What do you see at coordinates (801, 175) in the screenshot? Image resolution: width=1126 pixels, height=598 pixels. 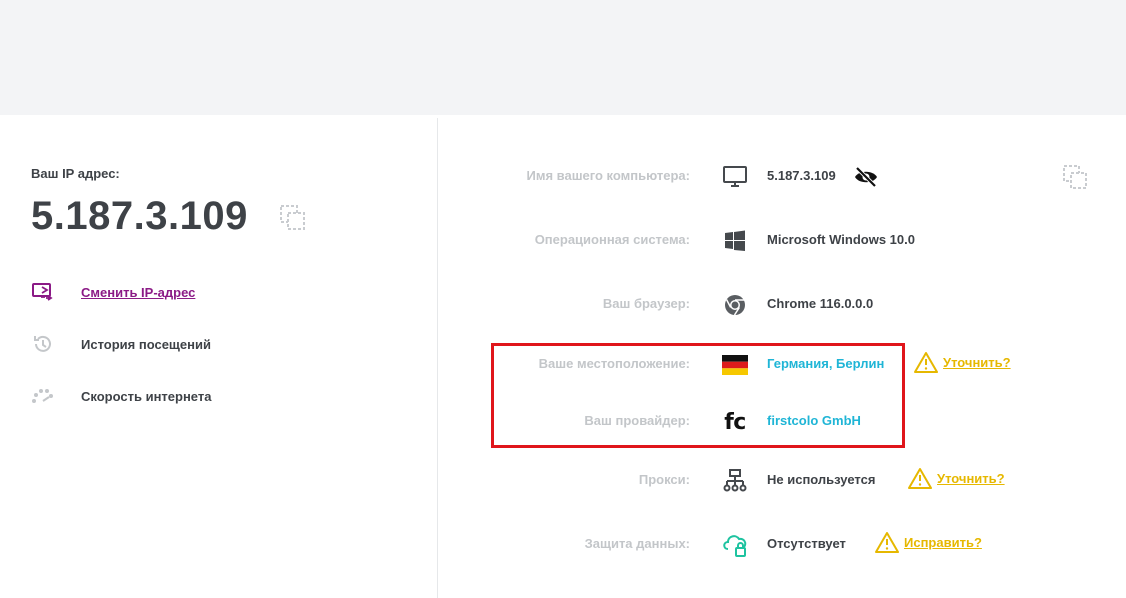 I see `computer-value: 5.187.3.109` at bounding box center [801, 175].